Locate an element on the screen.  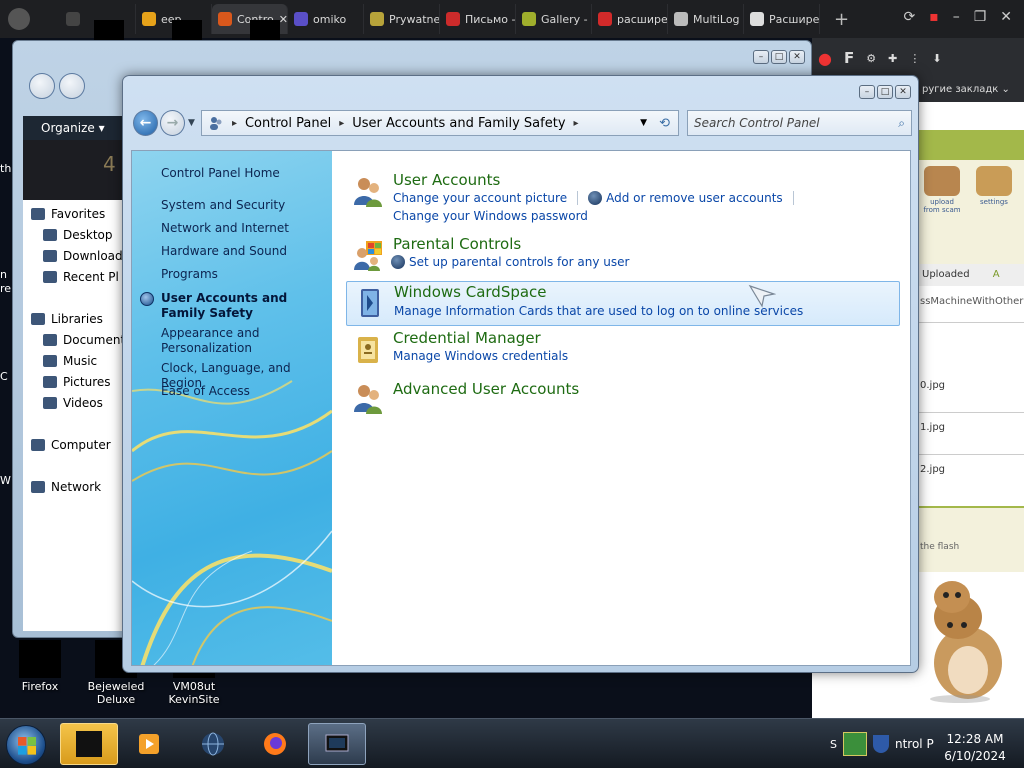
organize-button: Organize ▾ is located at coordinates (78, 128).